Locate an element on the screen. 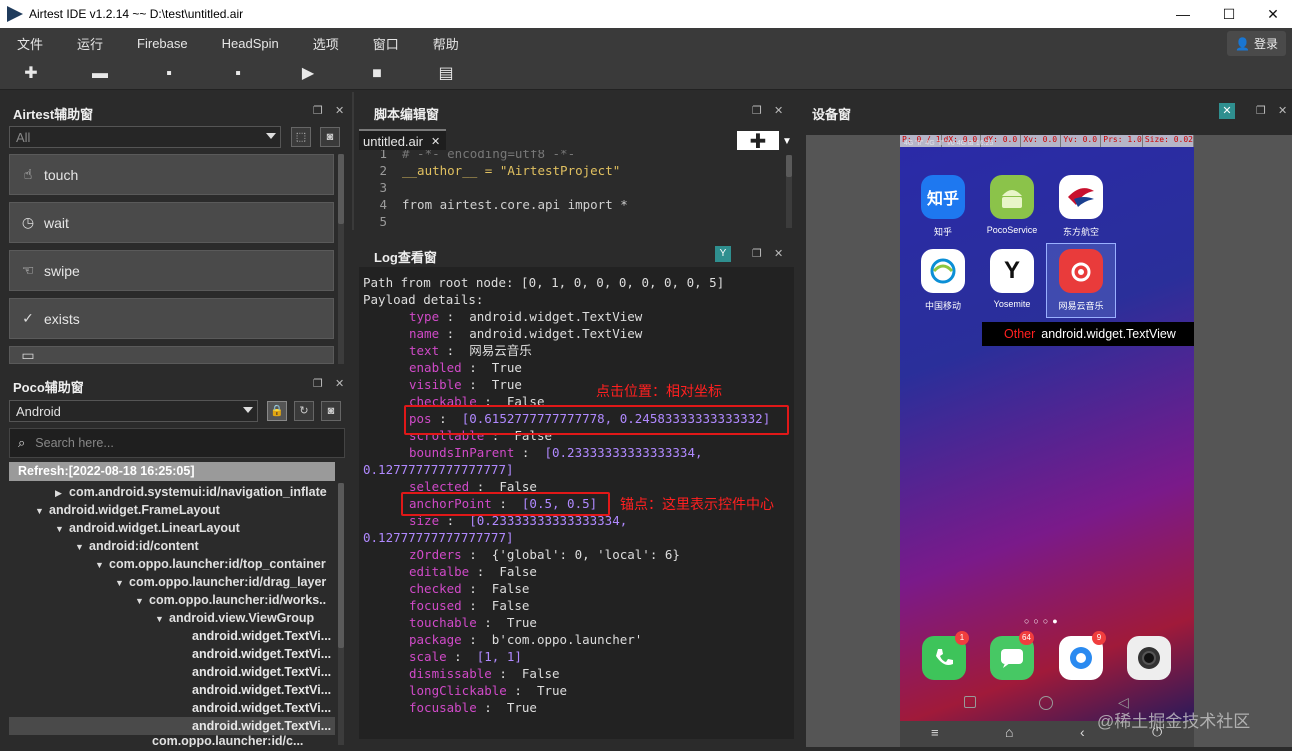 The image size is (1292, 751). tree-node: ▼ android.view.ViewGroup is located at coordinates (234, 618).